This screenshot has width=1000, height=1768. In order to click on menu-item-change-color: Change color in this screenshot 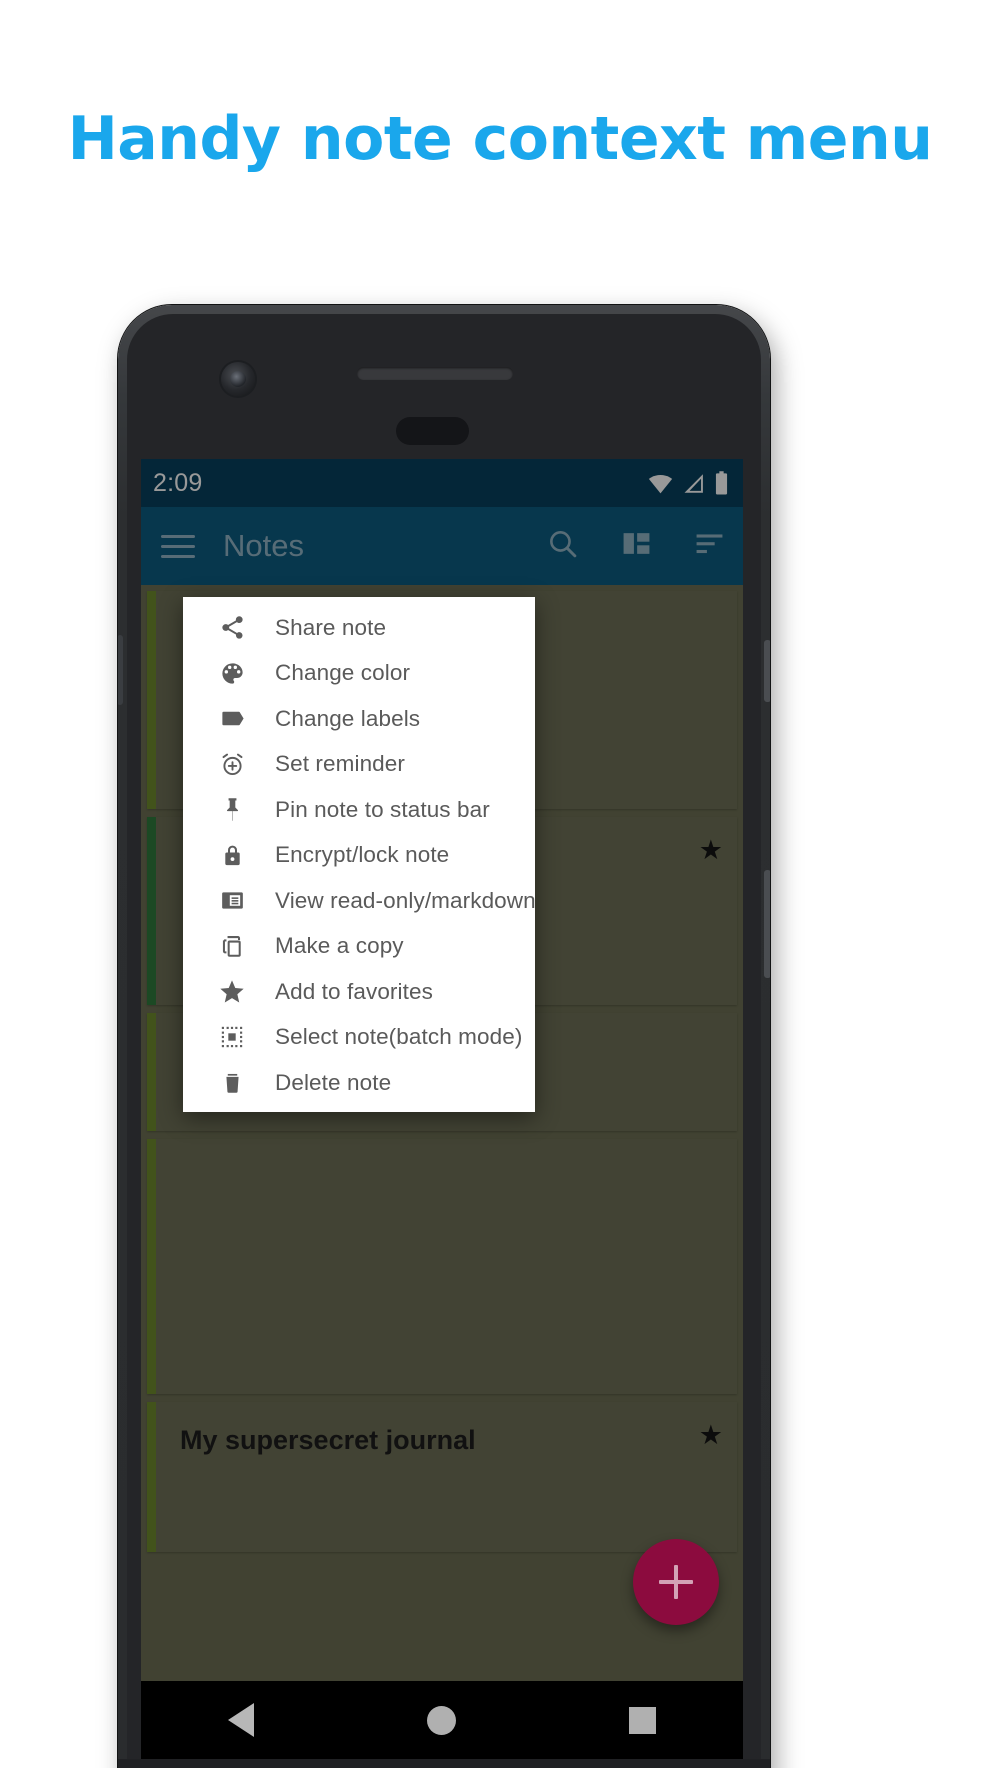, I will do `click(359, 674)`.